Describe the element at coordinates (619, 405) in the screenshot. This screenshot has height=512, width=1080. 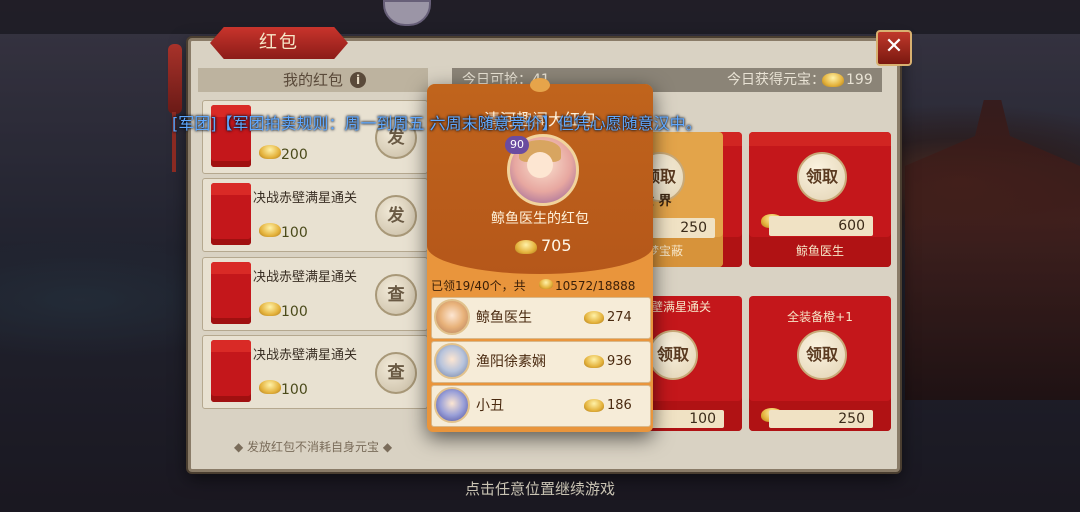
I see `claimer-amount: 186` at that location.